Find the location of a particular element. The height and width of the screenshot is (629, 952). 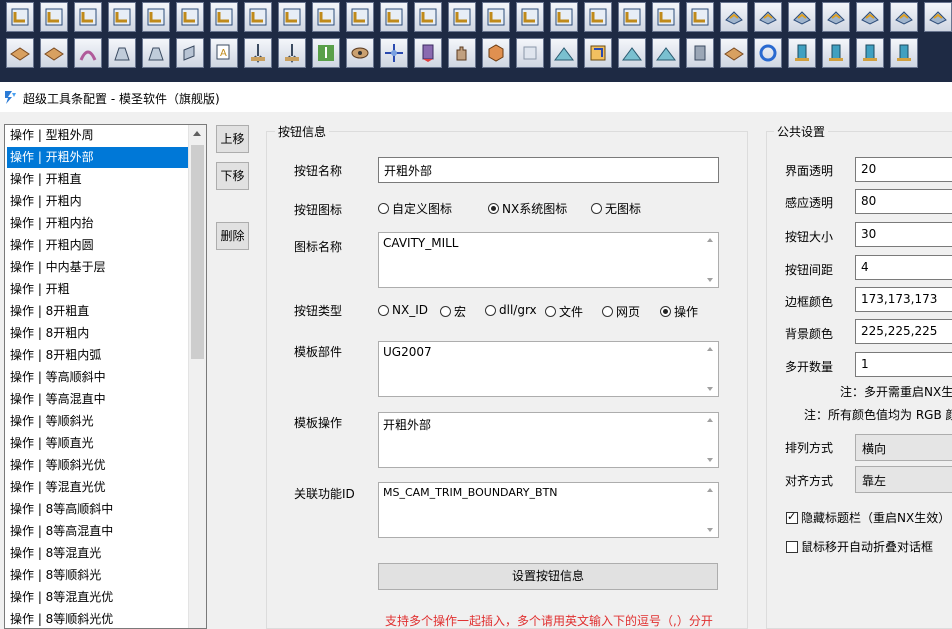

template-part-textarea: UG2007 is located at coordinates (548, 369).